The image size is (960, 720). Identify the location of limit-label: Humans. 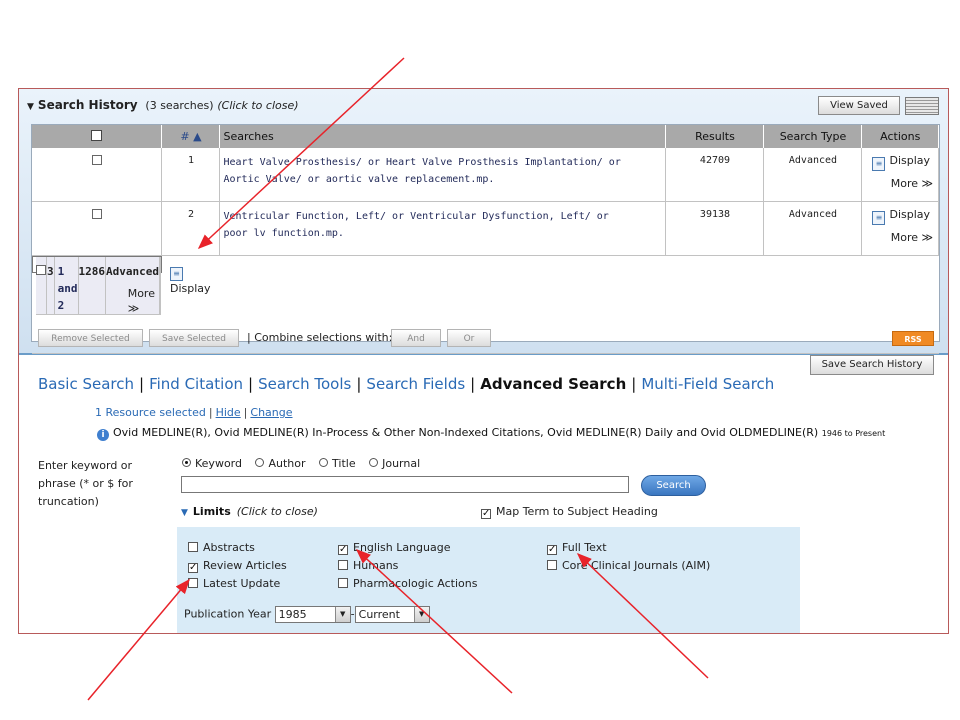
(376, 565).